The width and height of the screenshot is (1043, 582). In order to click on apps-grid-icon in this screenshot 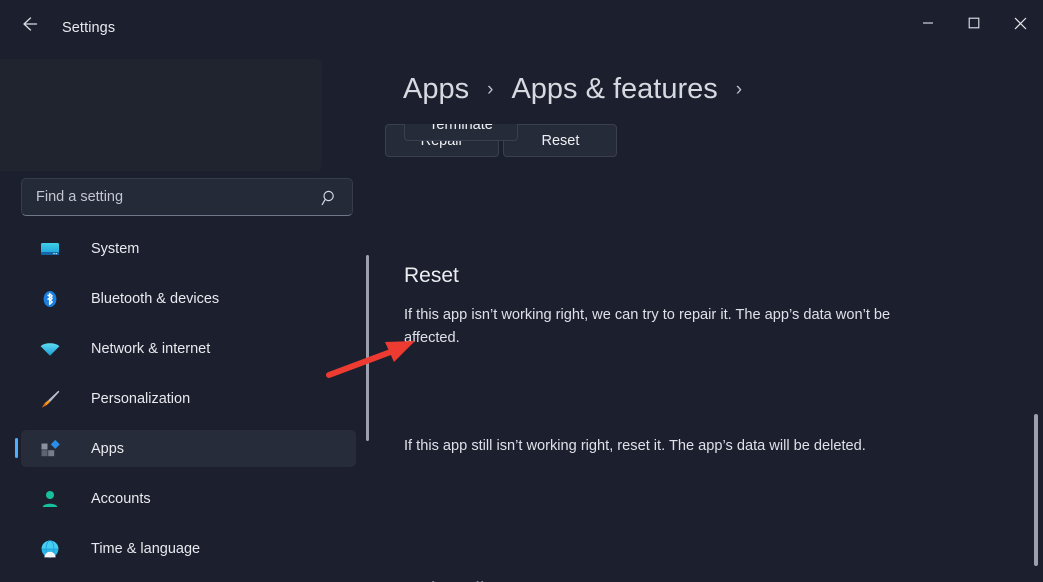, I will do `click(50, 449)`.